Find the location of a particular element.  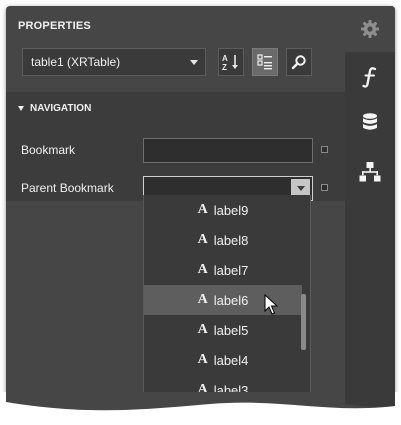

list-item-label: label9 is located at coordinates (231, 210).